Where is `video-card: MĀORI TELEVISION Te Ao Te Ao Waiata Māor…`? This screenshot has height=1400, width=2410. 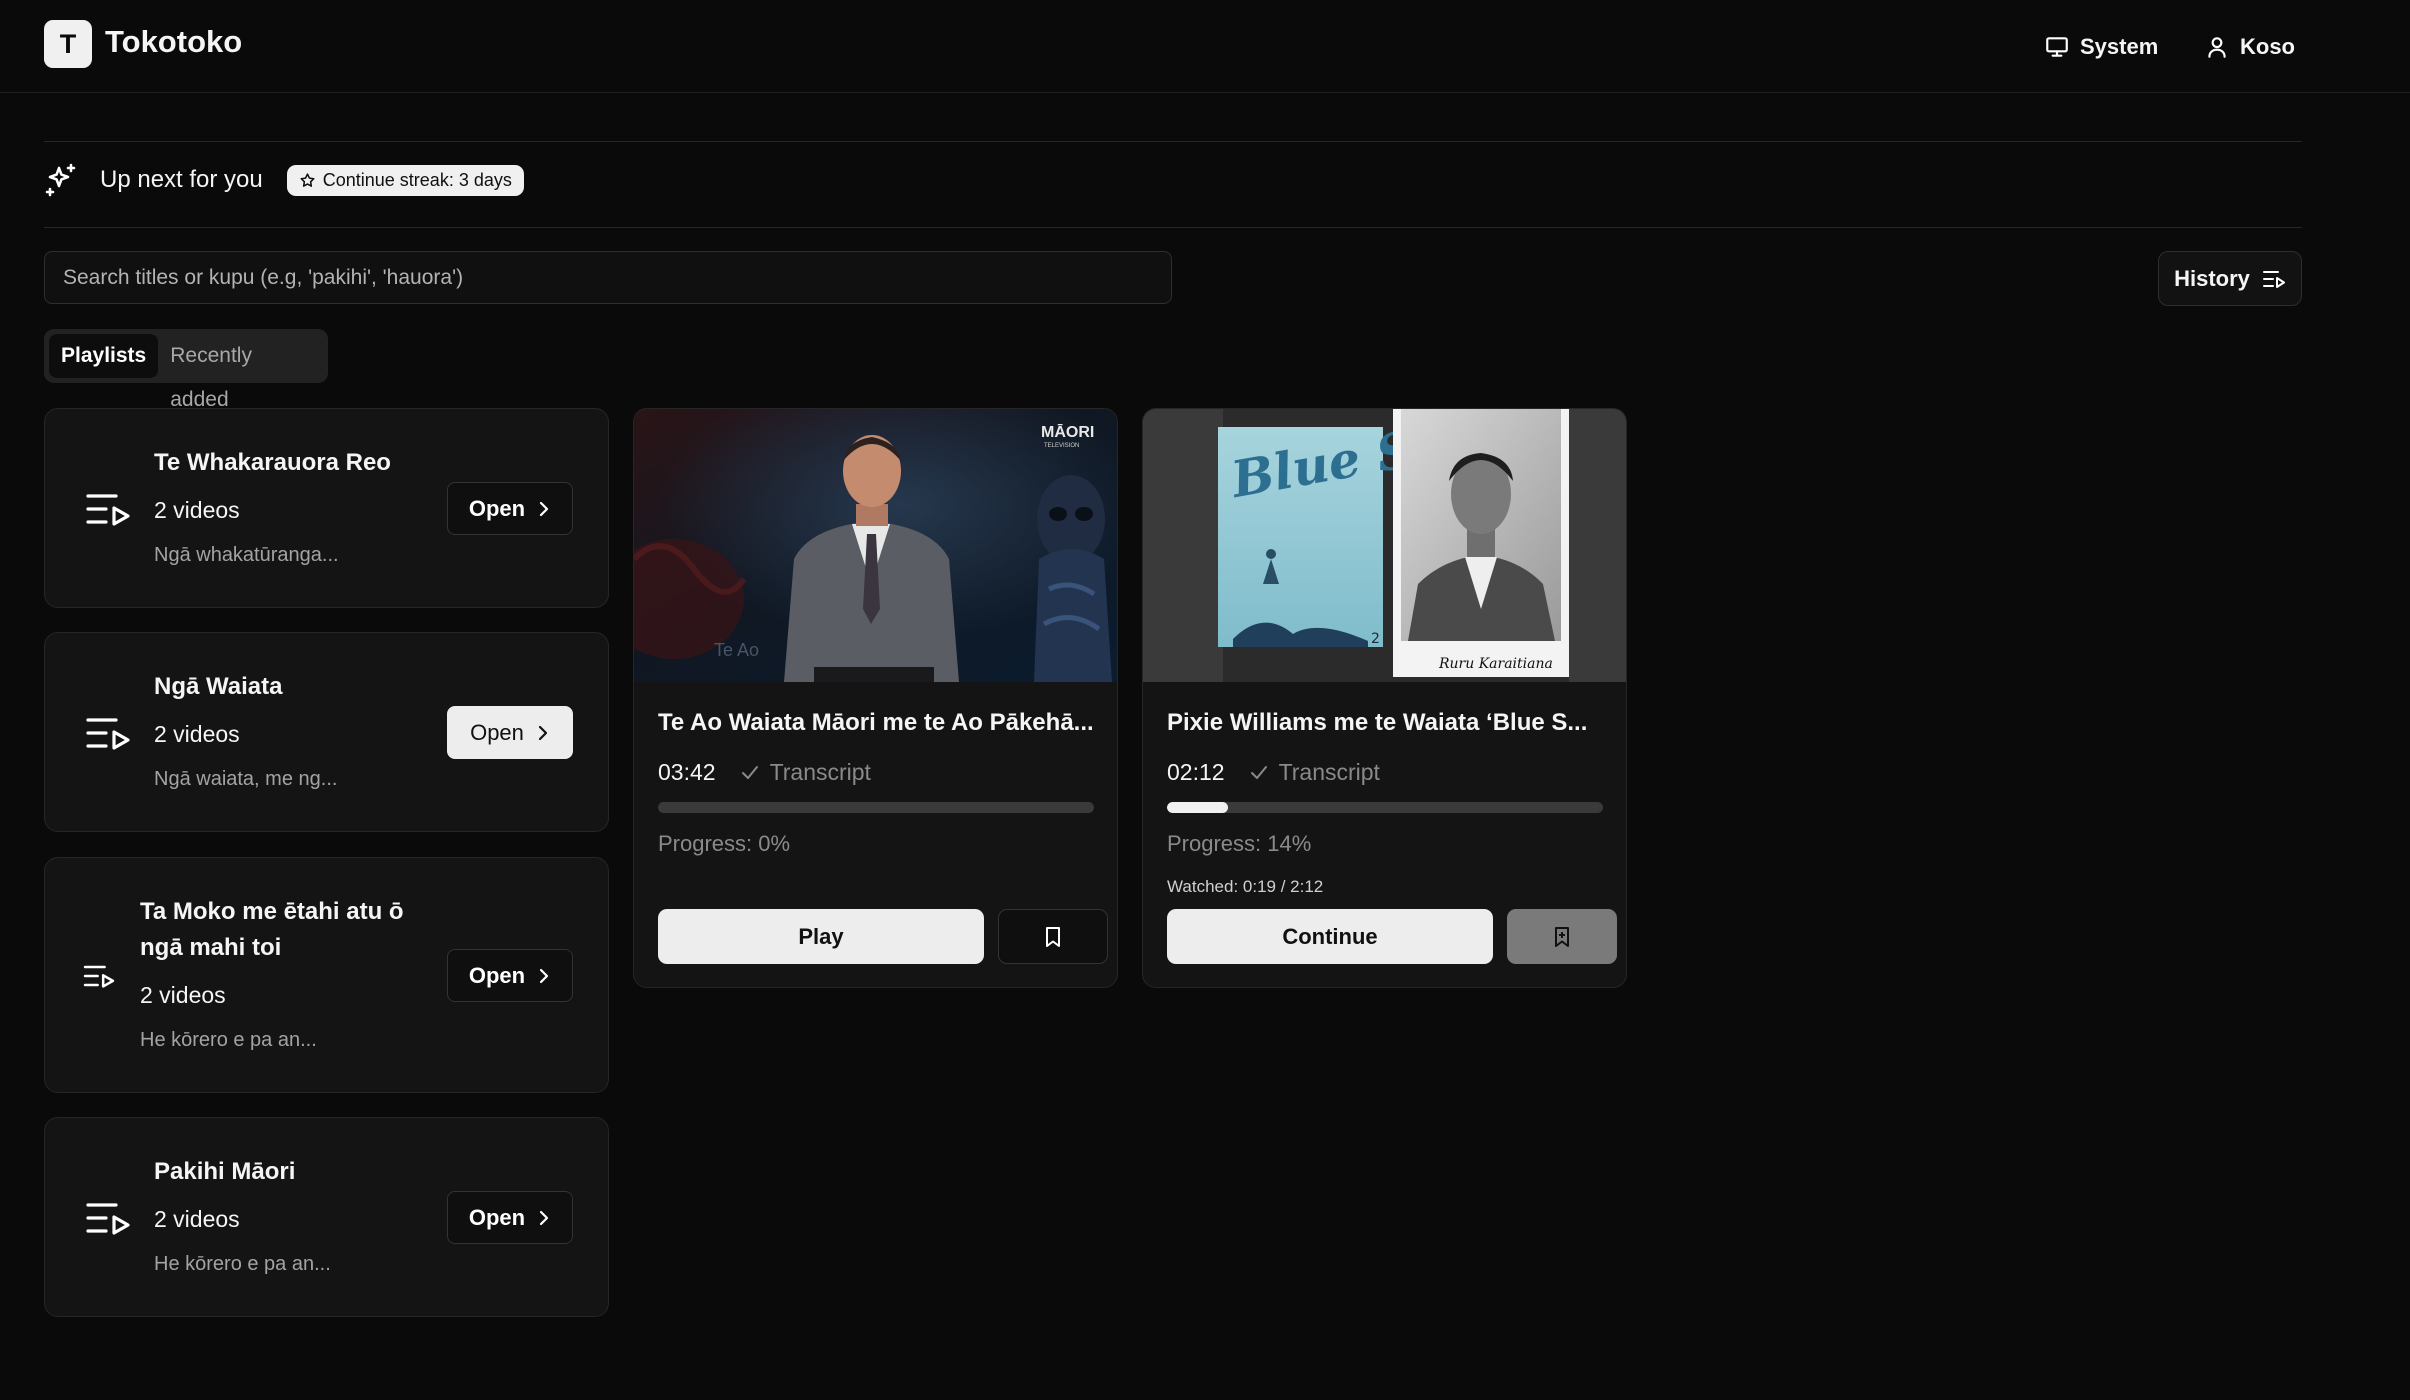
video-card: MĀORI TELEVISION Te Ao Te Ao Waiata Māor… is located at coordinates (875, 698).